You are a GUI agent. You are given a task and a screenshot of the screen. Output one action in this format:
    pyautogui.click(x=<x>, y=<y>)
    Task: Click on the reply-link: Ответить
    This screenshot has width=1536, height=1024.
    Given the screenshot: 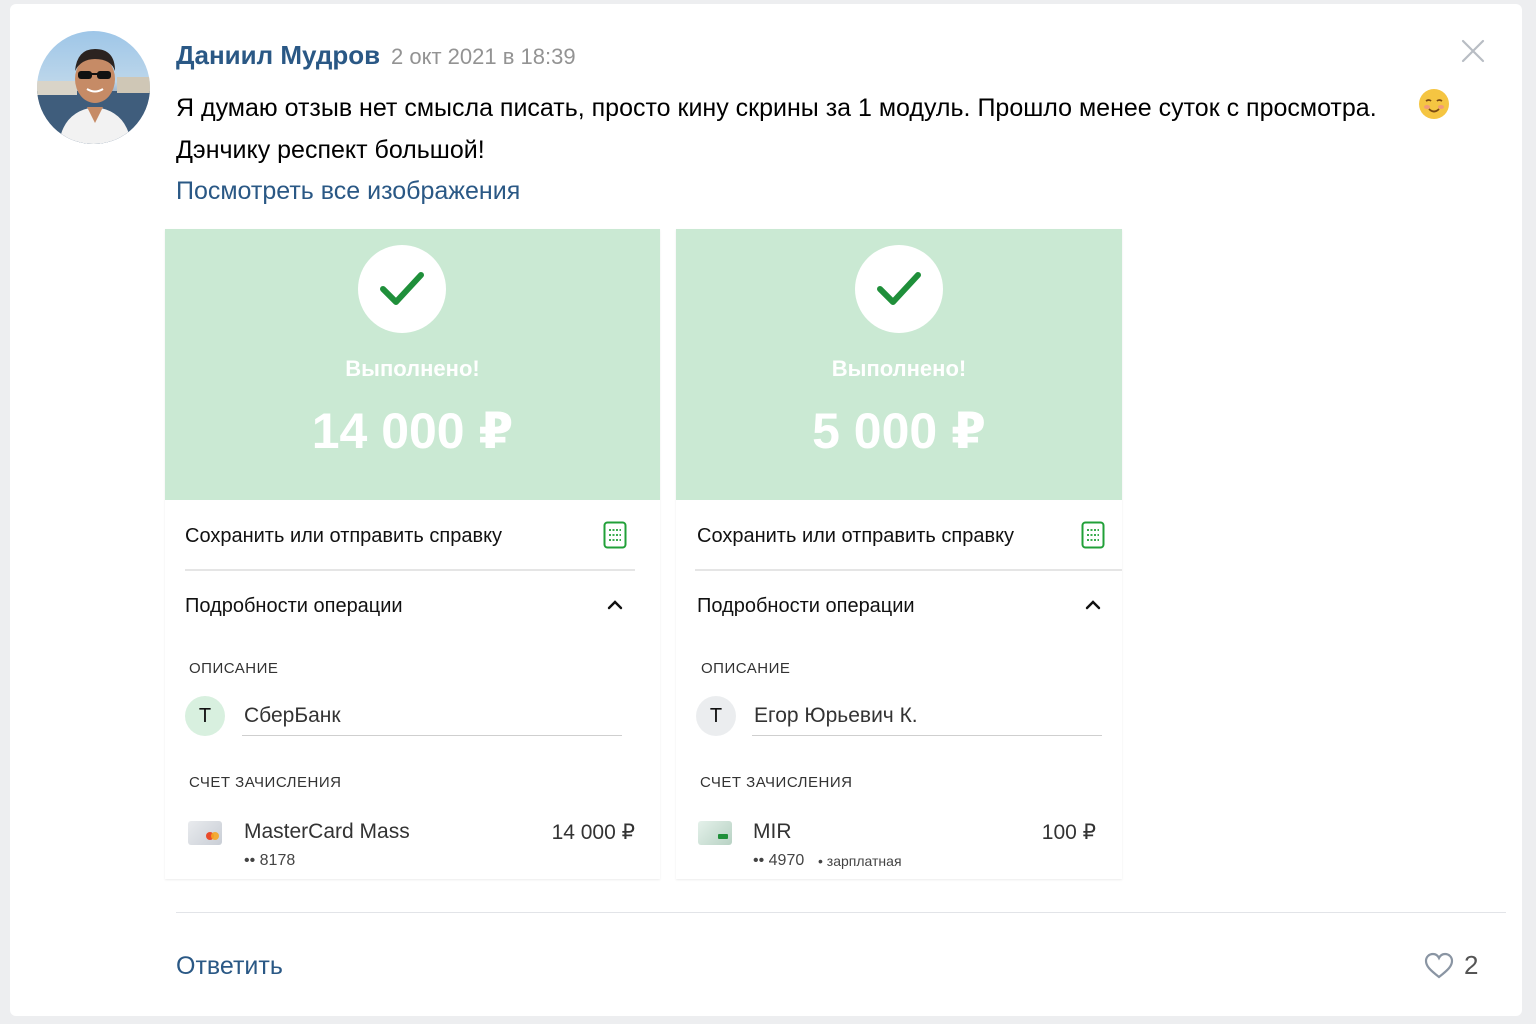 What is the action you would take?
    pyautogui.click(x=229, y=966)
    